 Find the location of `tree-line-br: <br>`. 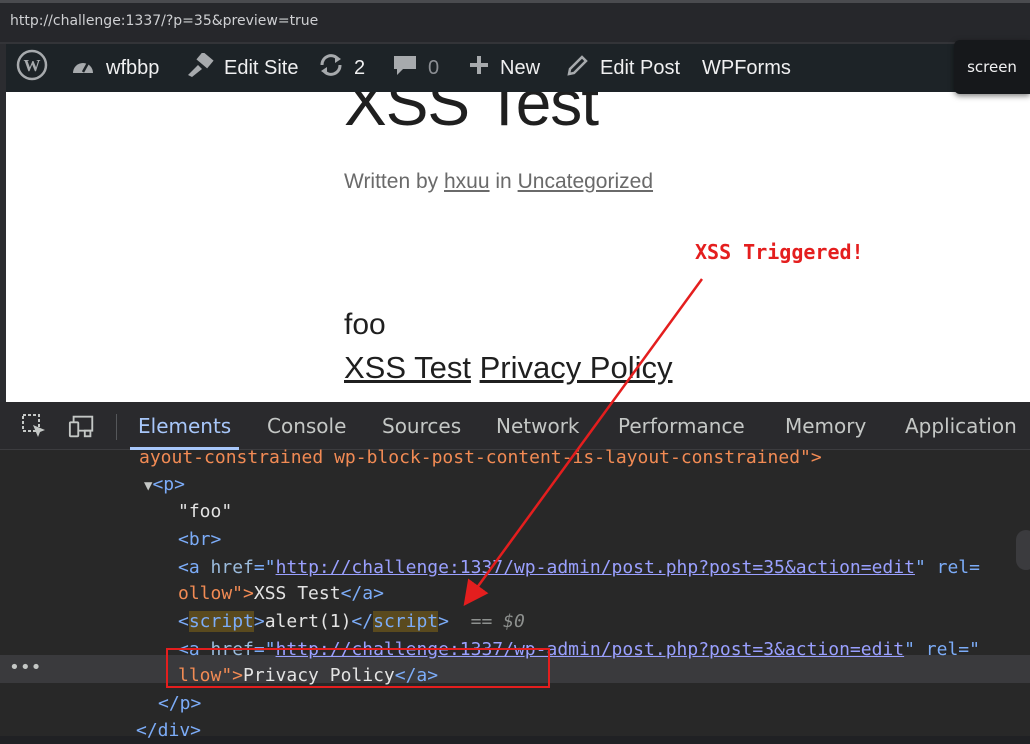

tree-line-br: <br> is located at coordinates (199, 539).